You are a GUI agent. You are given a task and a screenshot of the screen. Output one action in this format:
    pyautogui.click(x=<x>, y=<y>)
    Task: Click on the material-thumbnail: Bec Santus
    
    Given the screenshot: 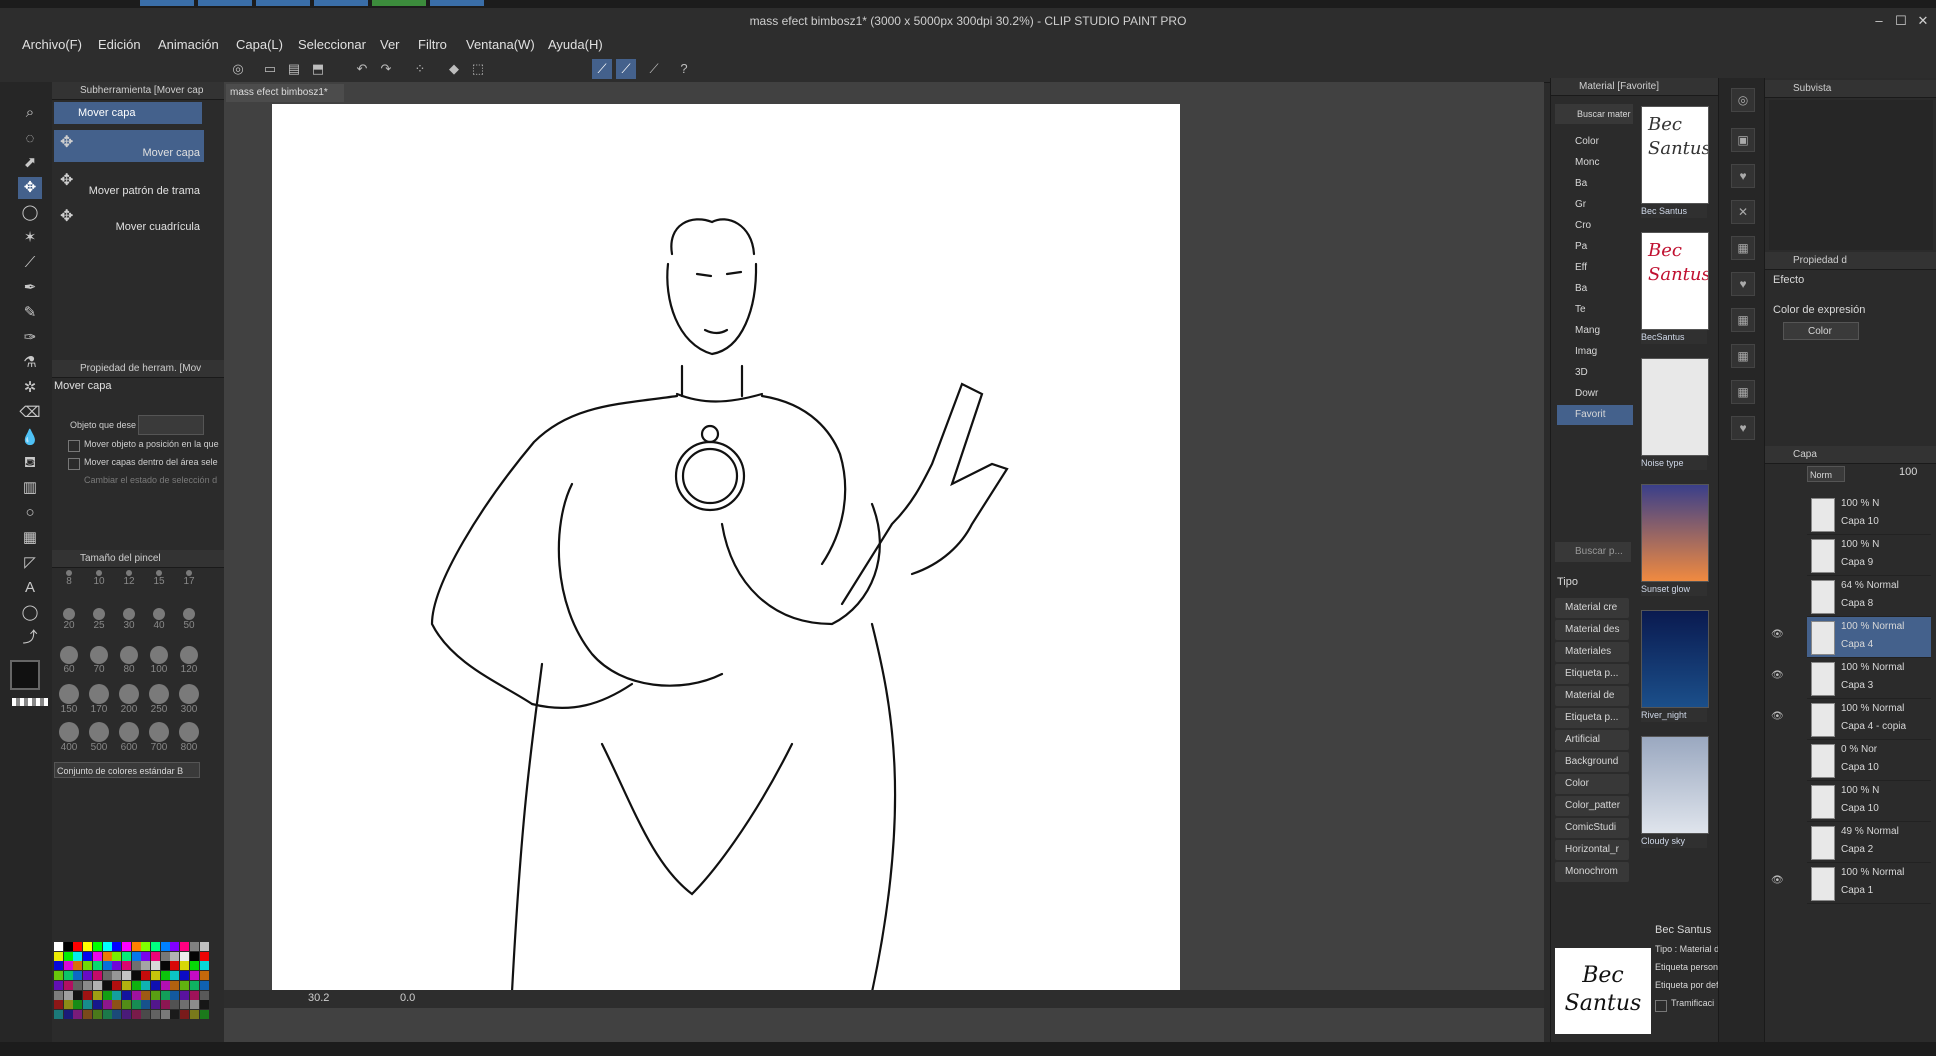 What is the action you would take?
    pyautogui.click(x=1675, y=155)
    